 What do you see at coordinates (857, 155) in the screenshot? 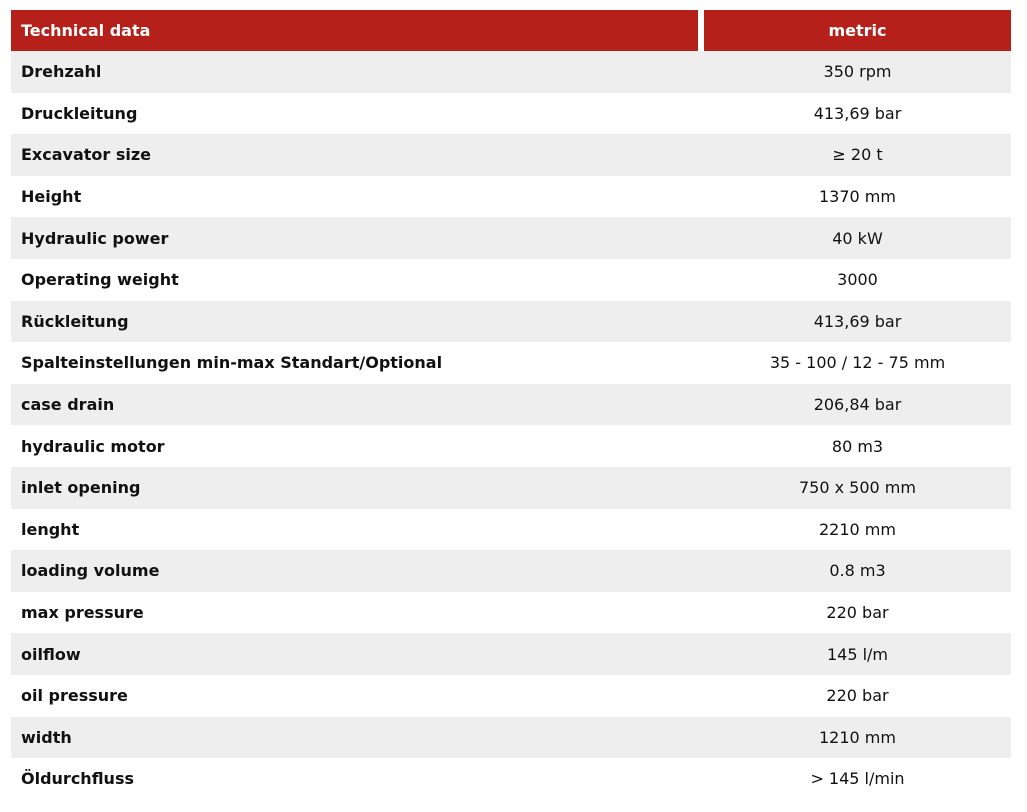
I see `row-value: ≥ 20 t` at bounding box center [857, 155].